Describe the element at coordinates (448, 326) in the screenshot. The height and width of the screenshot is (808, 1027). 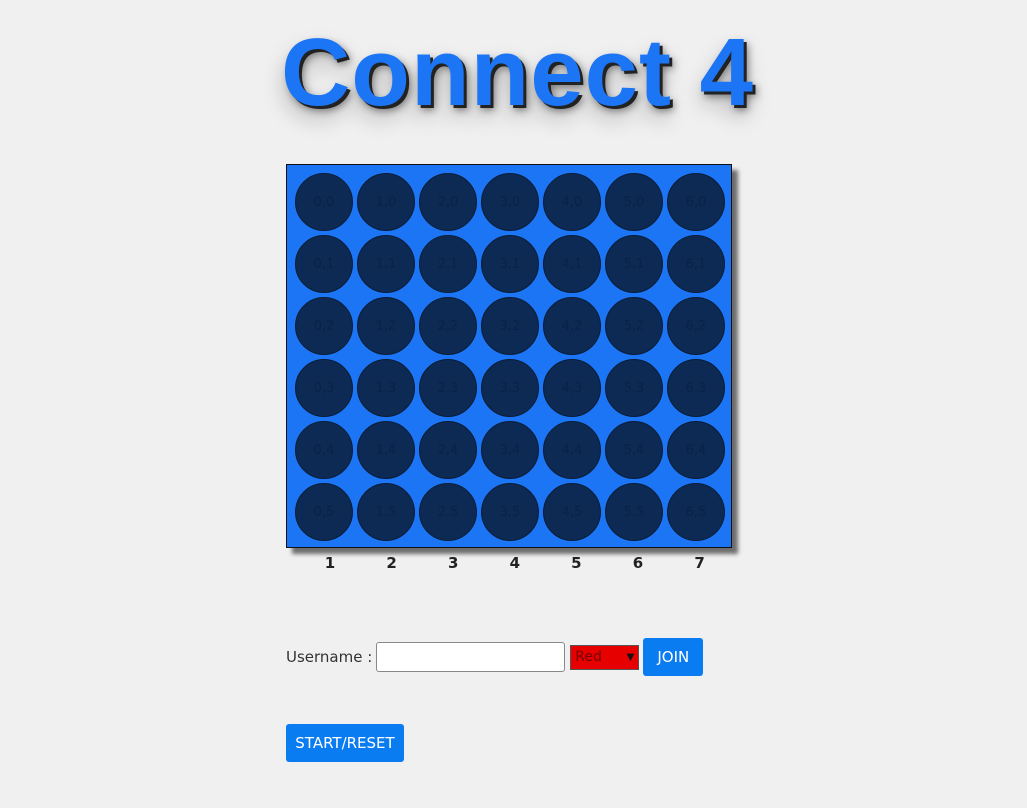
I see `board-cell: 2,2` at that location.